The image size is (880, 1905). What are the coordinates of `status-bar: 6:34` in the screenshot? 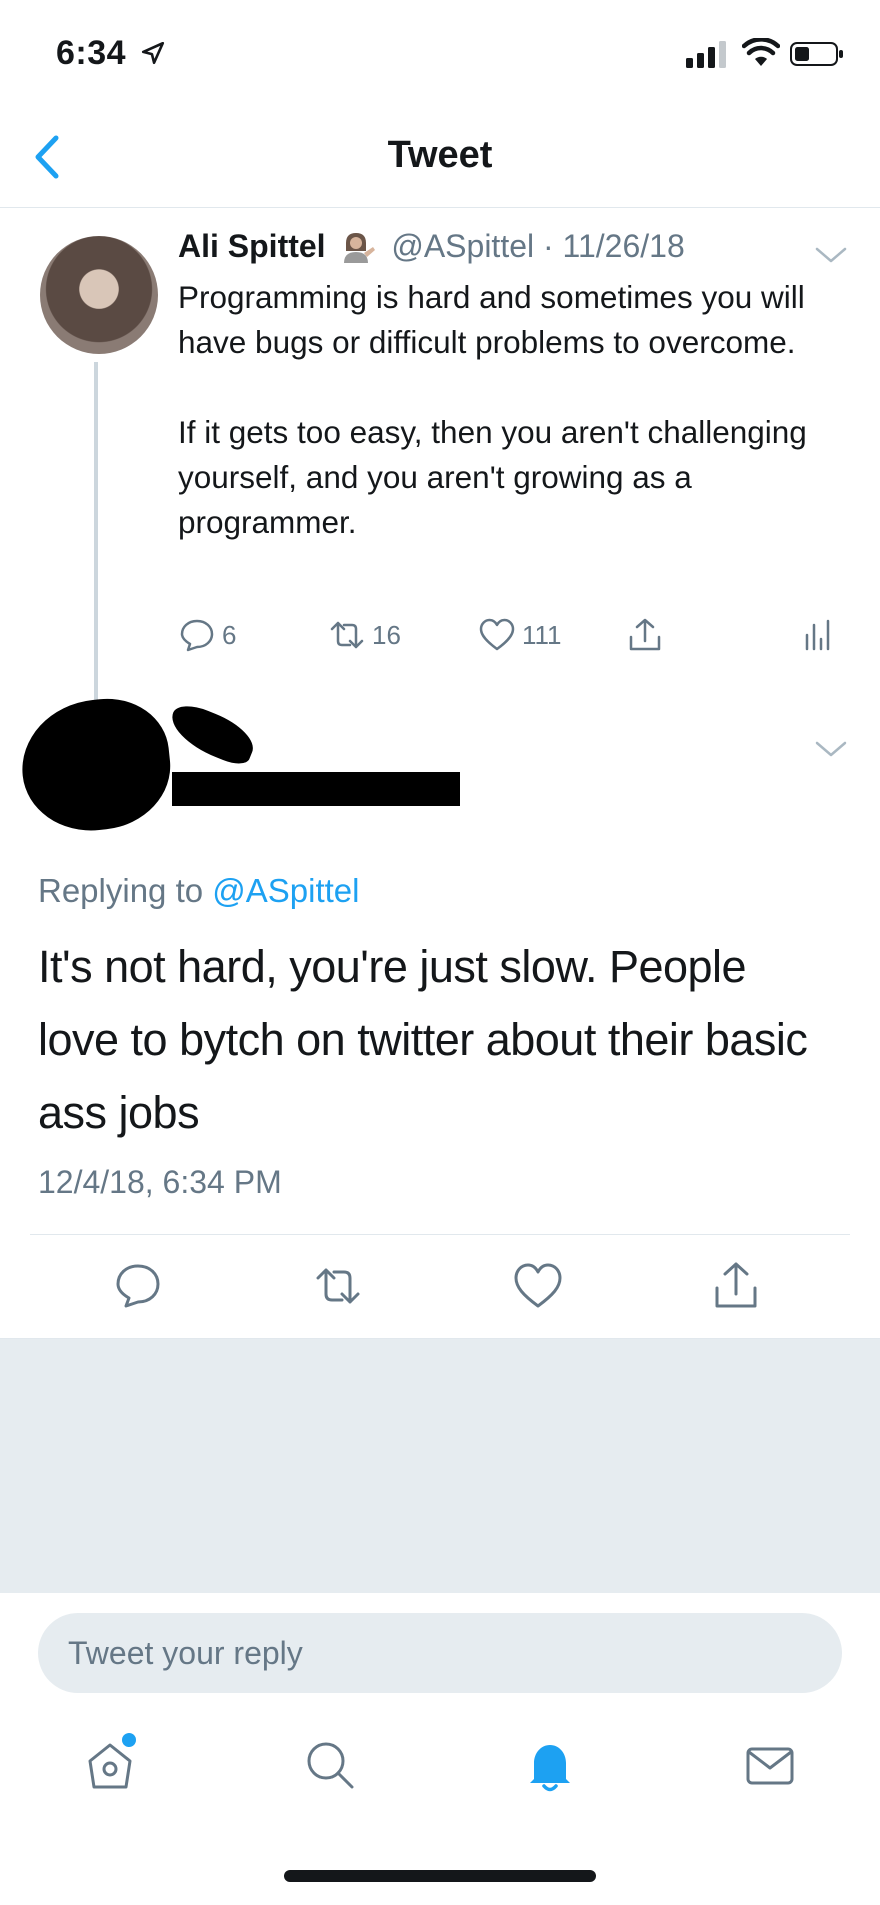 It's located at (440, 55).